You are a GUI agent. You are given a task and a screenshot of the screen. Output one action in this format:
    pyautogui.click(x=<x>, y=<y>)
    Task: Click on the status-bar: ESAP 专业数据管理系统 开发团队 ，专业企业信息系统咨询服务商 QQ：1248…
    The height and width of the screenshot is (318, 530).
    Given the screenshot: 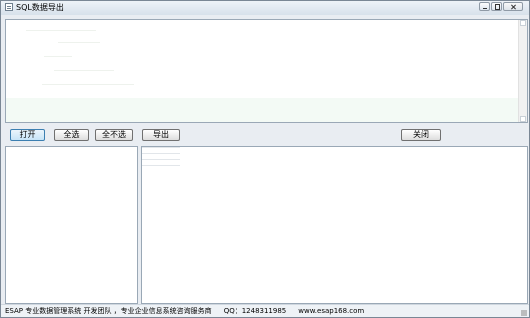 What is the action you would take?
    pyautogui.click(x=265, y=310)
    